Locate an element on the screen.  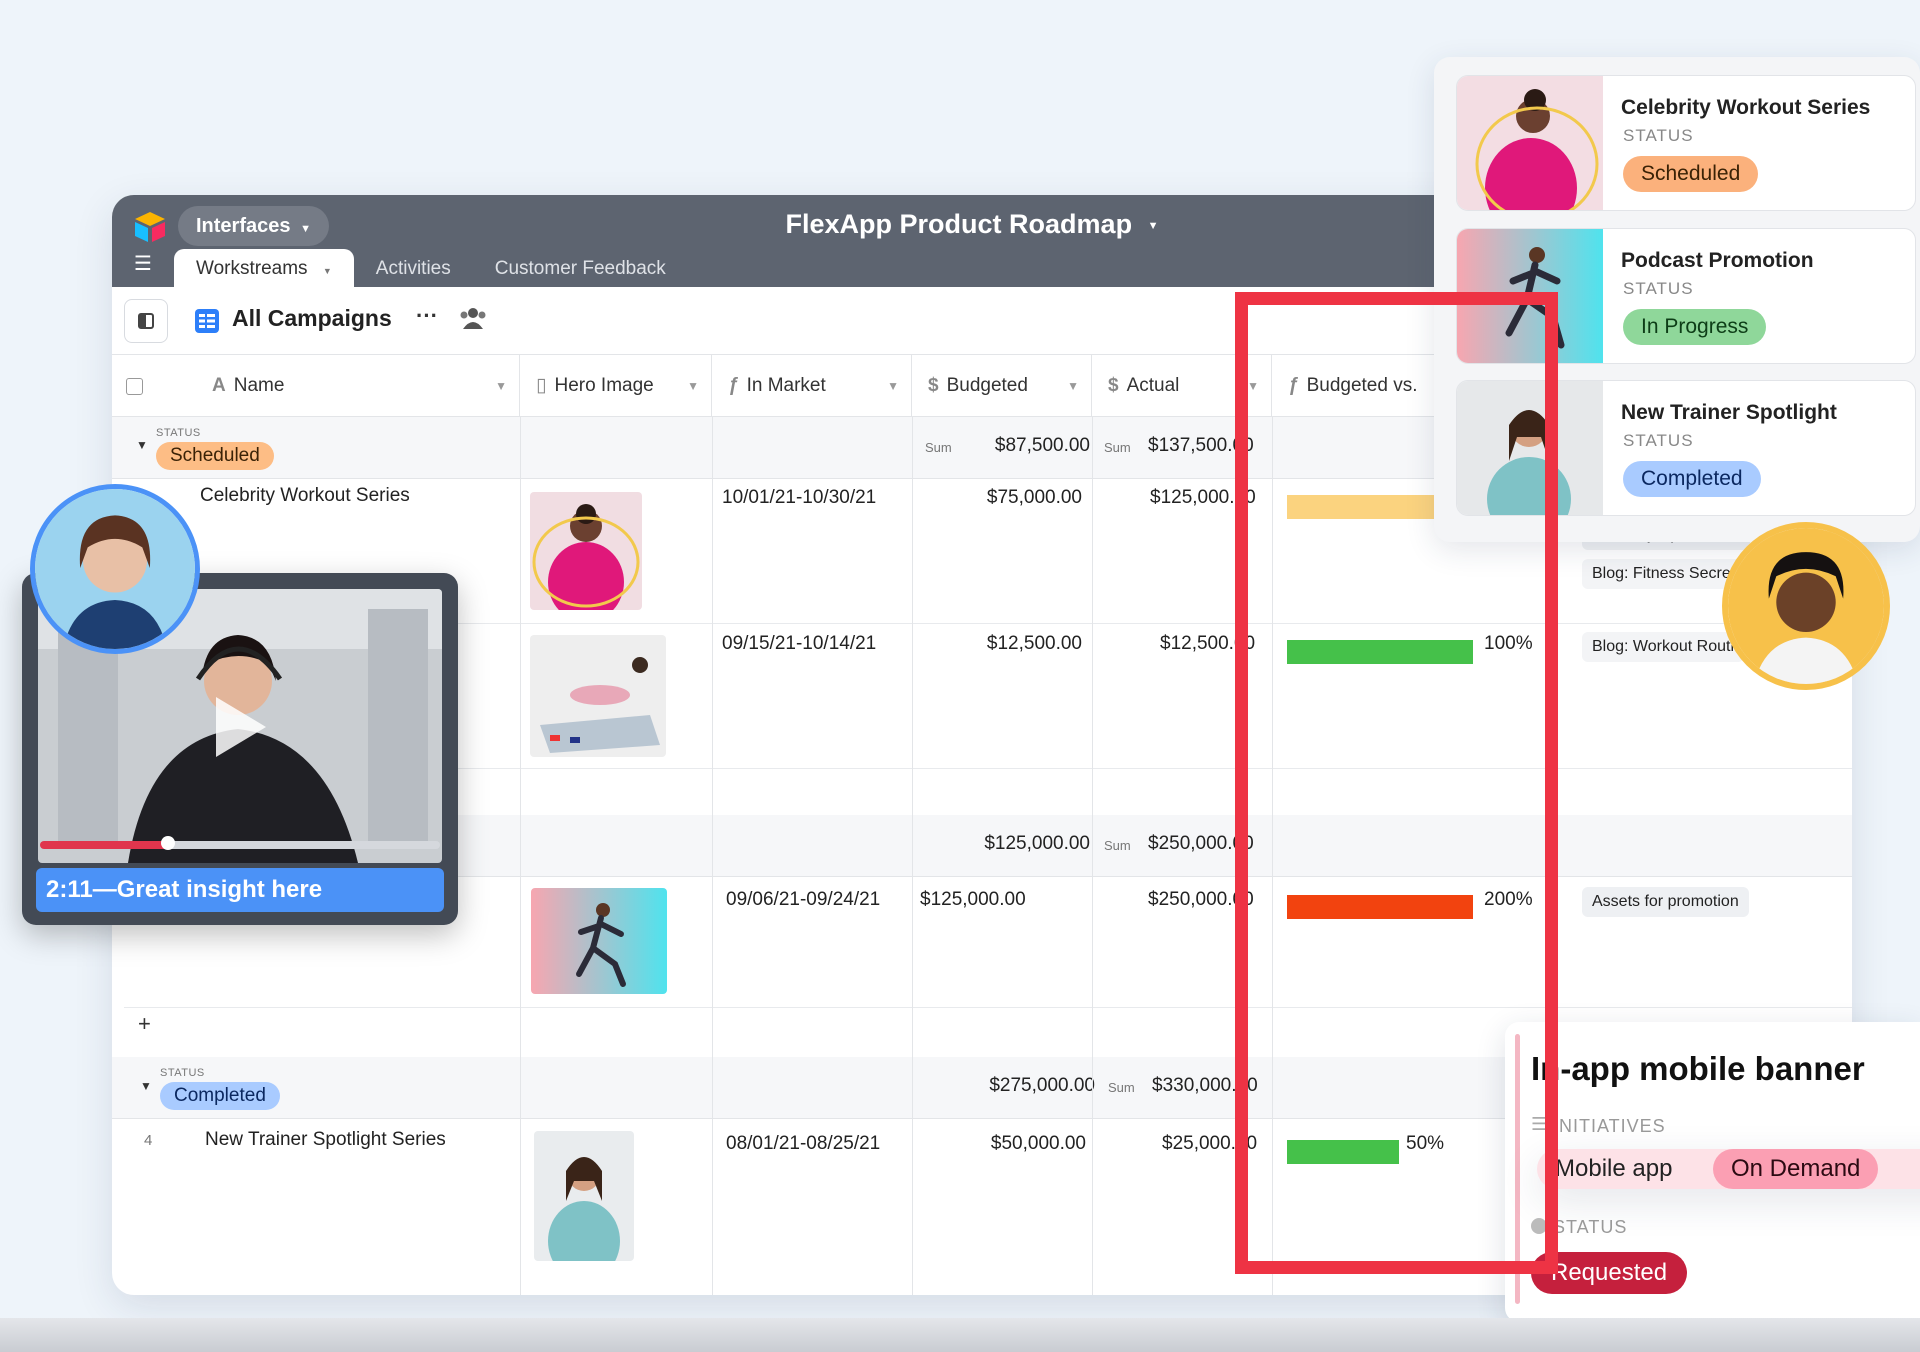
more-icon: ··· is located at coordinates (427, 316).